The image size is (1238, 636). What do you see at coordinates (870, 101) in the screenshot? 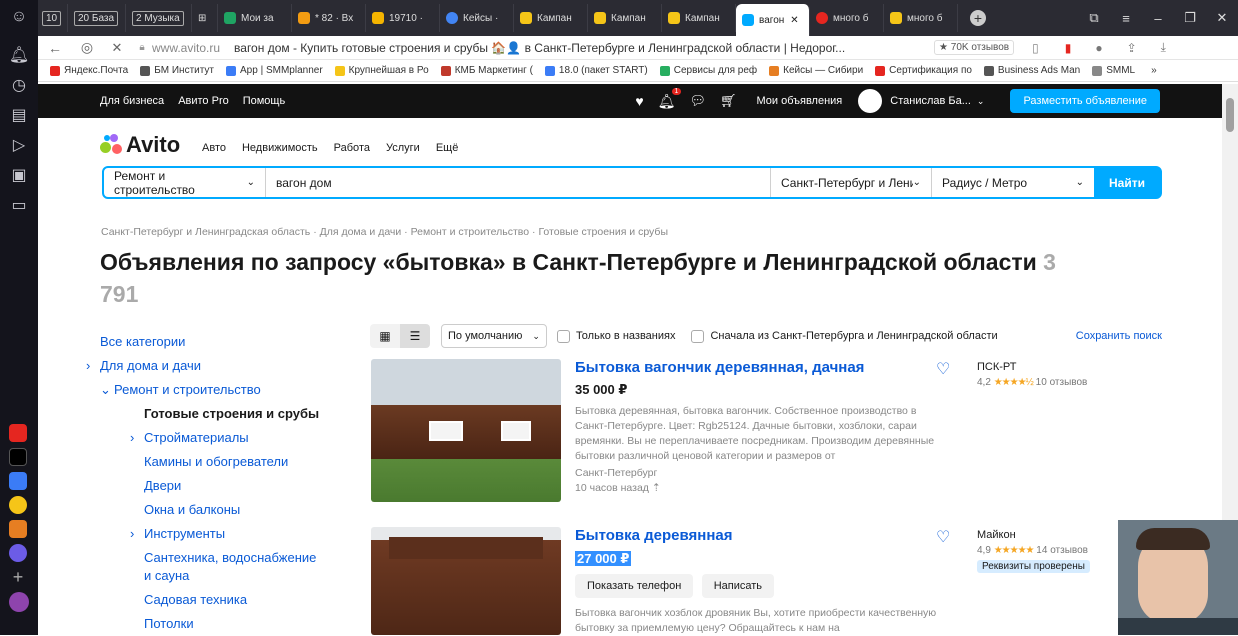
I see `avatar` at bounding box center [870, 101].